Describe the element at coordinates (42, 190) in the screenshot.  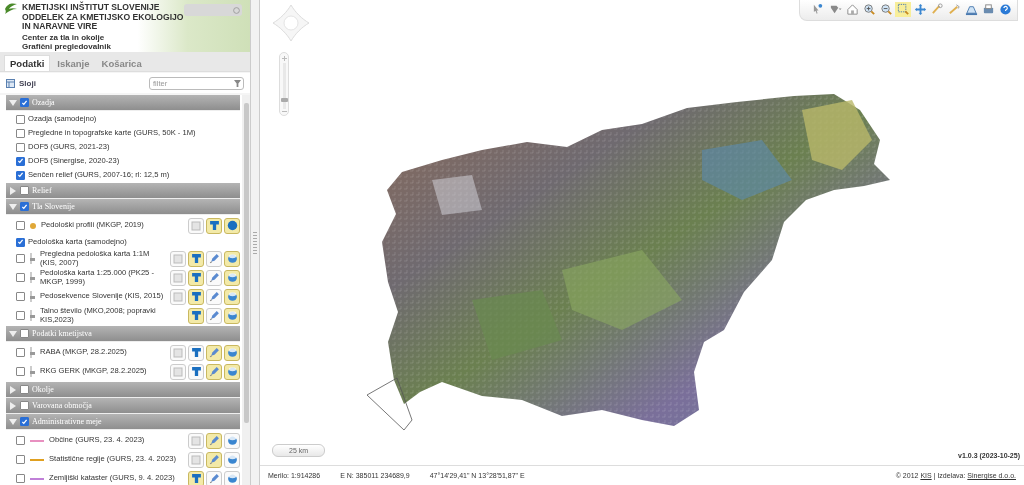
I see `layer-group-title: Relief` at that location.